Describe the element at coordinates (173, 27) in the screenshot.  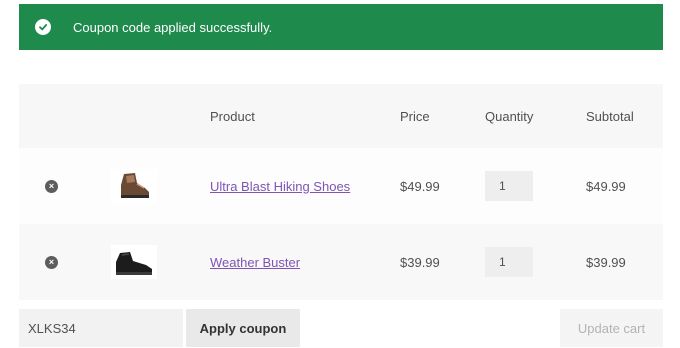
I see `notice-message: Coupon code applied successfully.` at that location.